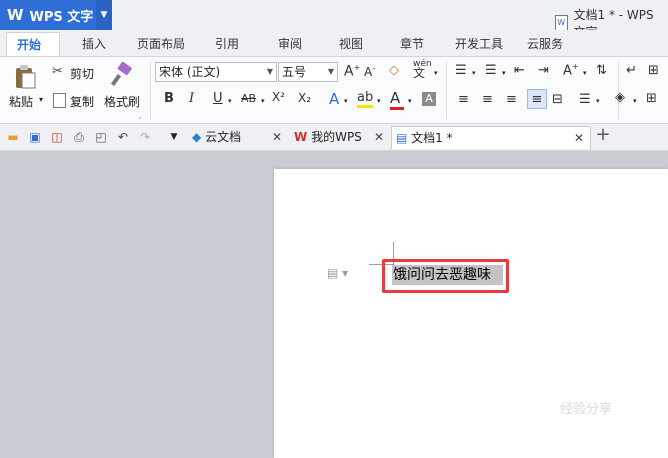  What do you see at coordinates (603, 135) in the screenshot?
I see `new-tab-plus-icon: +` at bounding box center [603, 135].